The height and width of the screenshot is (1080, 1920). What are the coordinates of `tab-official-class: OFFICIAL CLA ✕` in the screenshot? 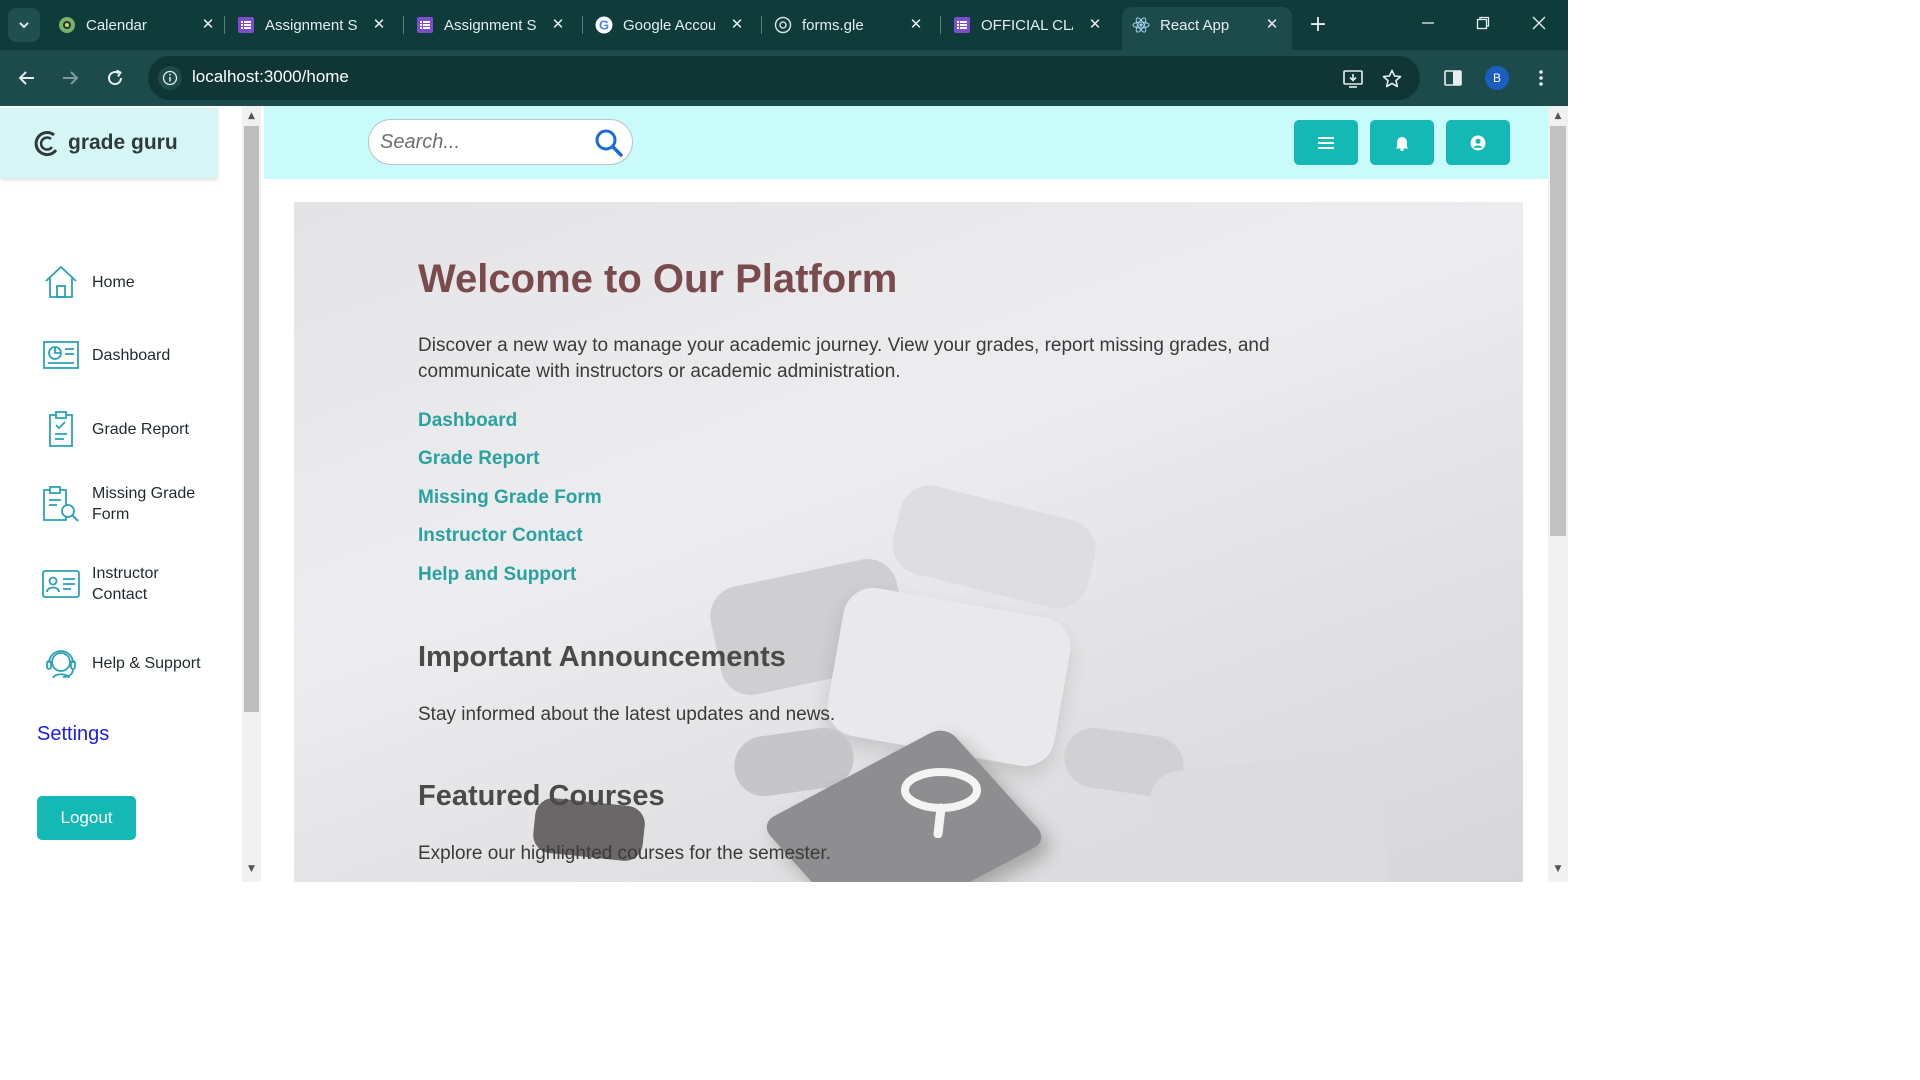 It's located at (1029, 25).